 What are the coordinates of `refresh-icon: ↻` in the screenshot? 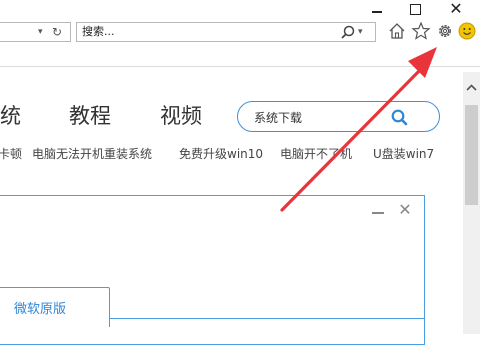 It's located at (59, 32).